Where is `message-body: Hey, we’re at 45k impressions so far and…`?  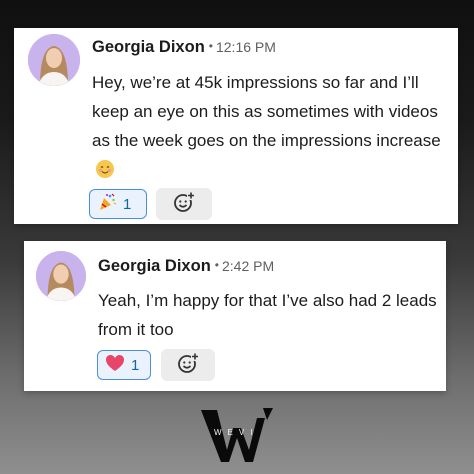
message-body: Hey, we’re at 45k impressions so far and… is located at coordinates (266, 111).